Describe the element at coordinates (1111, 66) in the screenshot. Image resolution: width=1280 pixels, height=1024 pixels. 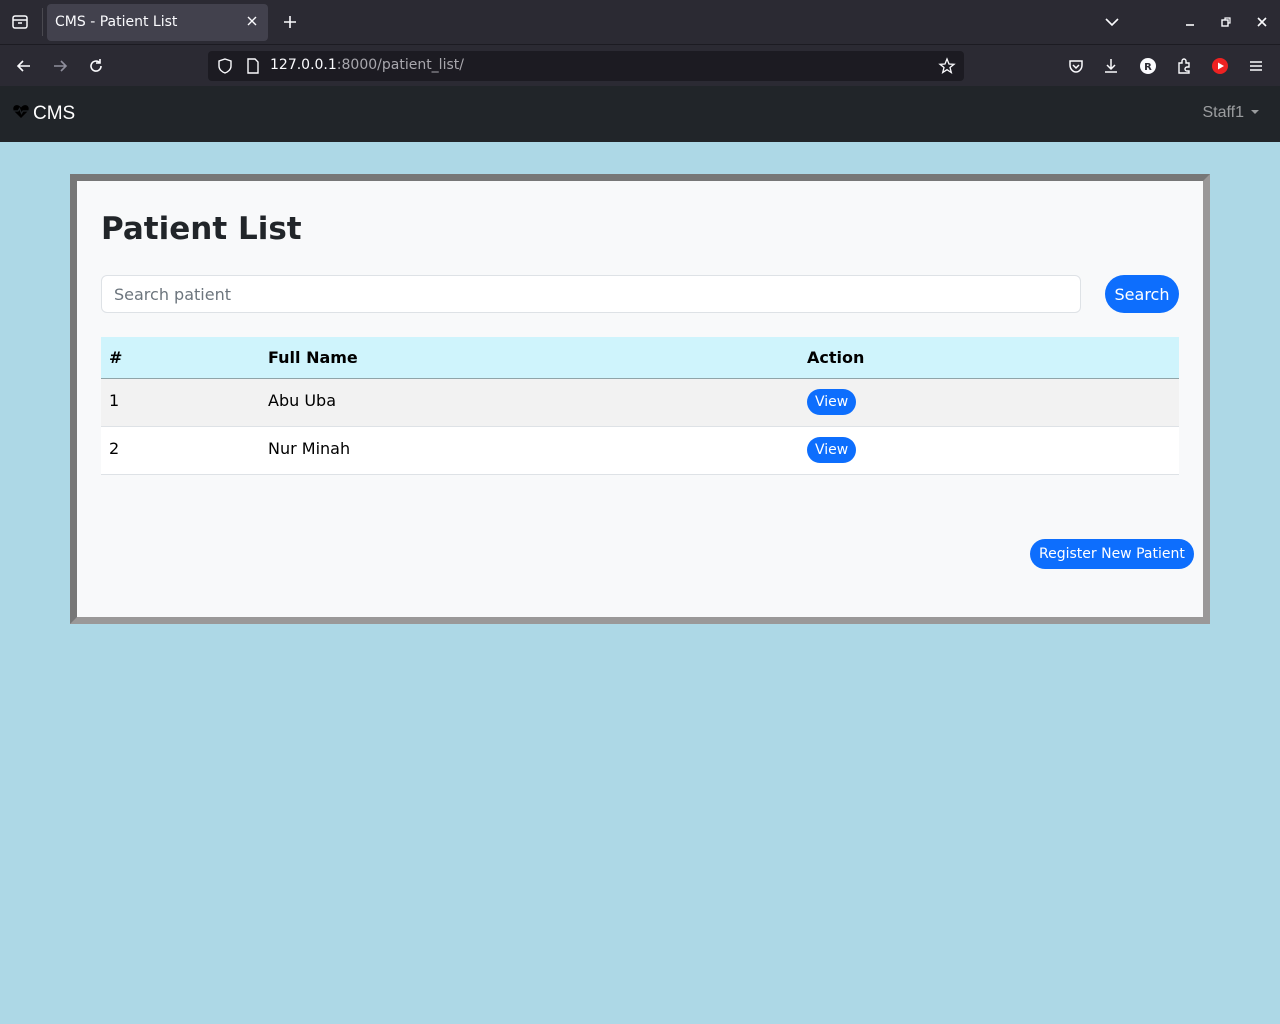
I see `download-icon` at that location.